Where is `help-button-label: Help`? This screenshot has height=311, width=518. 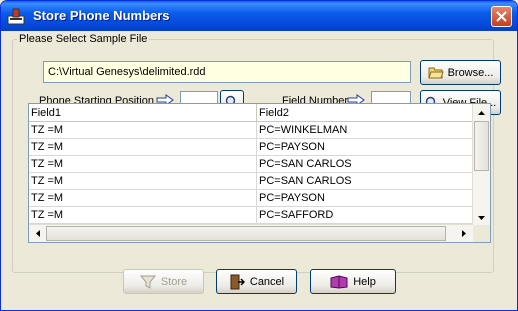 help-button-label: Help is located at coordinates (364, 281).